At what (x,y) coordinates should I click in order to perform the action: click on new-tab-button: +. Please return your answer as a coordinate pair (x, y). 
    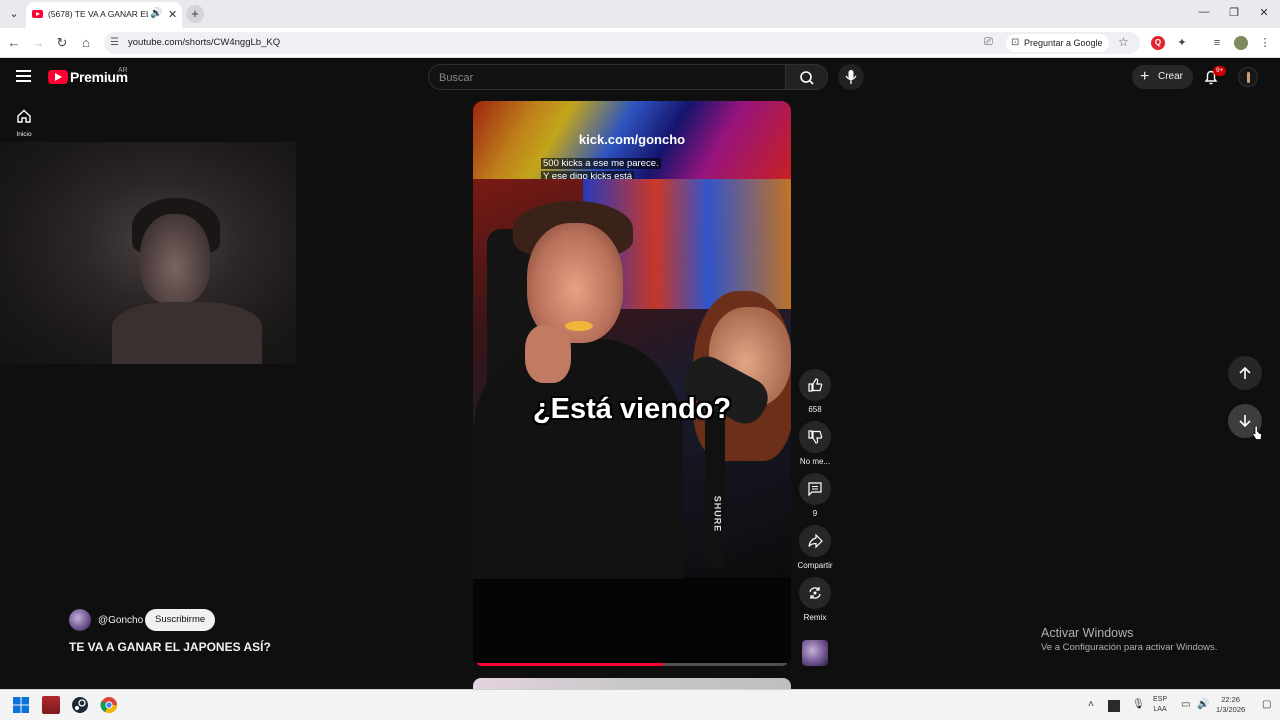
    Looking at the image, I should click on (195, 14).